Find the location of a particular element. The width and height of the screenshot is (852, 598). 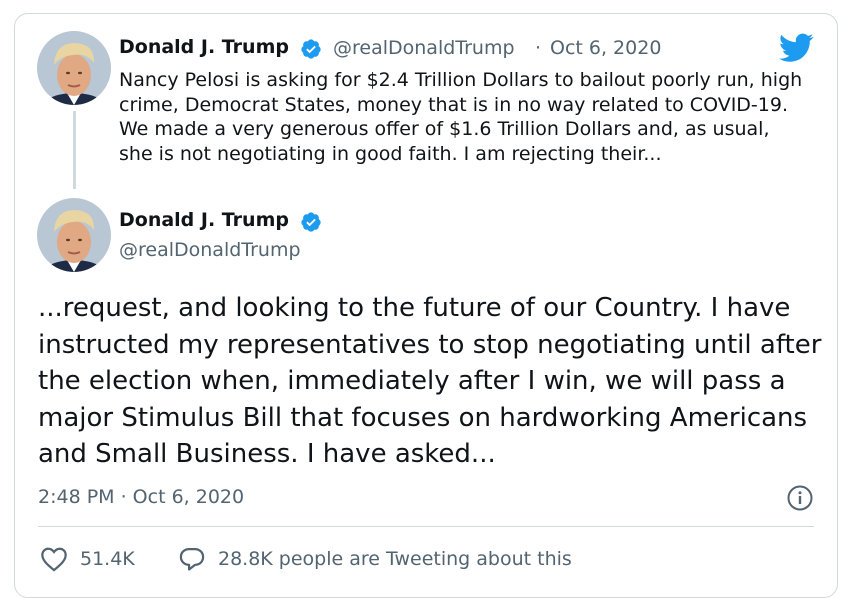

like-count: 51.4K is located at coordinates (107, 559).